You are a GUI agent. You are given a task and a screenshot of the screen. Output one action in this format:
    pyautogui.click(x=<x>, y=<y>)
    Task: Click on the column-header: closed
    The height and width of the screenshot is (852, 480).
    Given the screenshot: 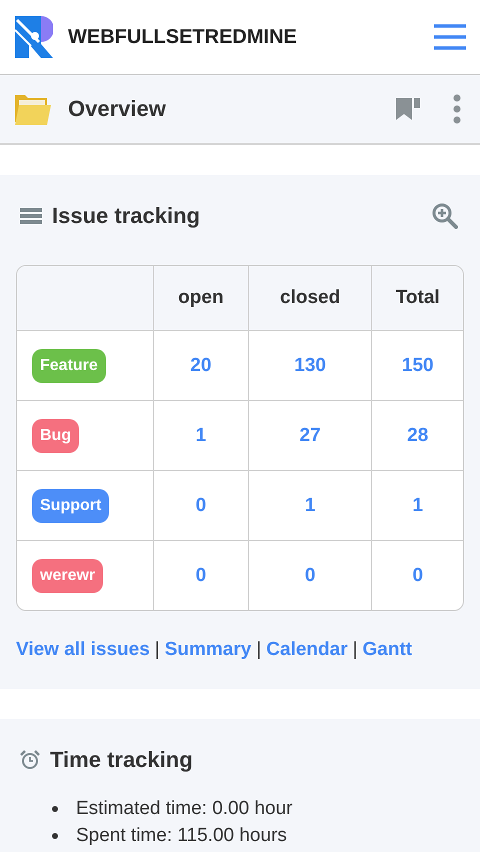 What is the action you would take?
    pyautogui.click(x=310, y=298)
    